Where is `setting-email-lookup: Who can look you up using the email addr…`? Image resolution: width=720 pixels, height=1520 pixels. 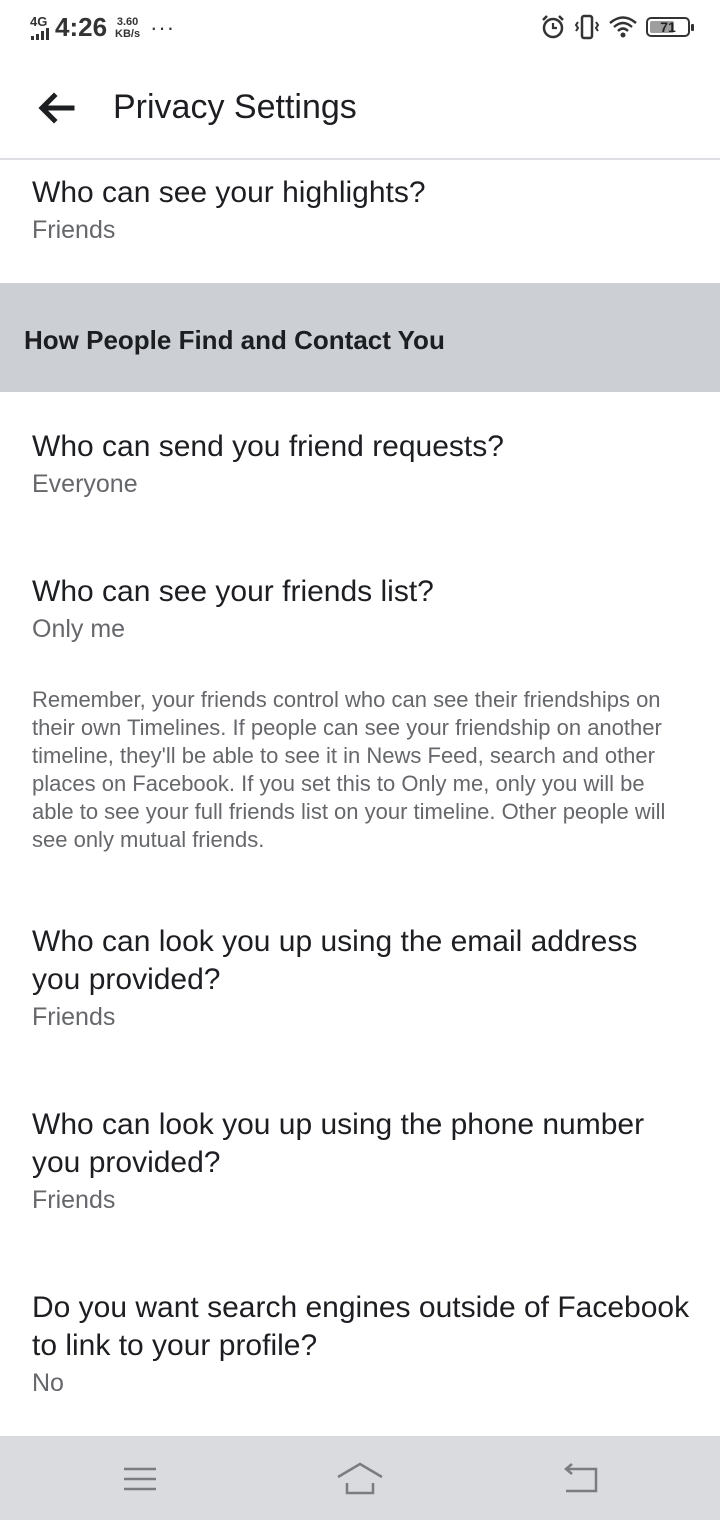 setting-email-lookup: Who can look you up using the email addr… is located at coordinates (361, 978).